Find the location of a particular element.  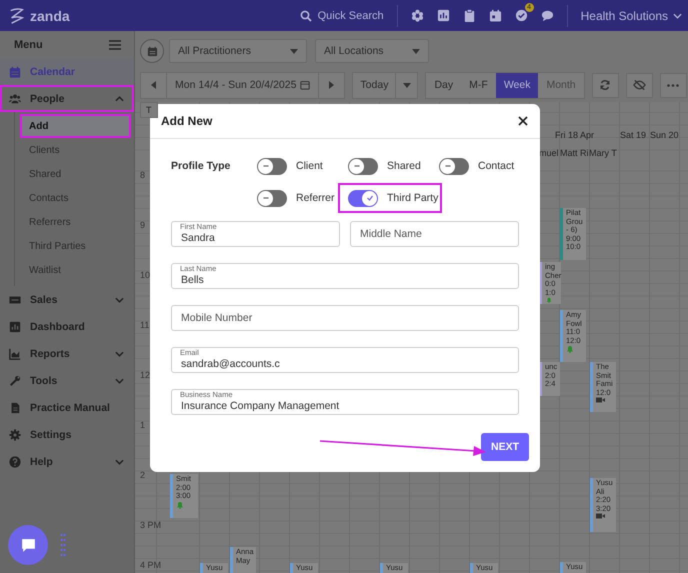

eye-slash-icon is located at coordinates (639, 85).